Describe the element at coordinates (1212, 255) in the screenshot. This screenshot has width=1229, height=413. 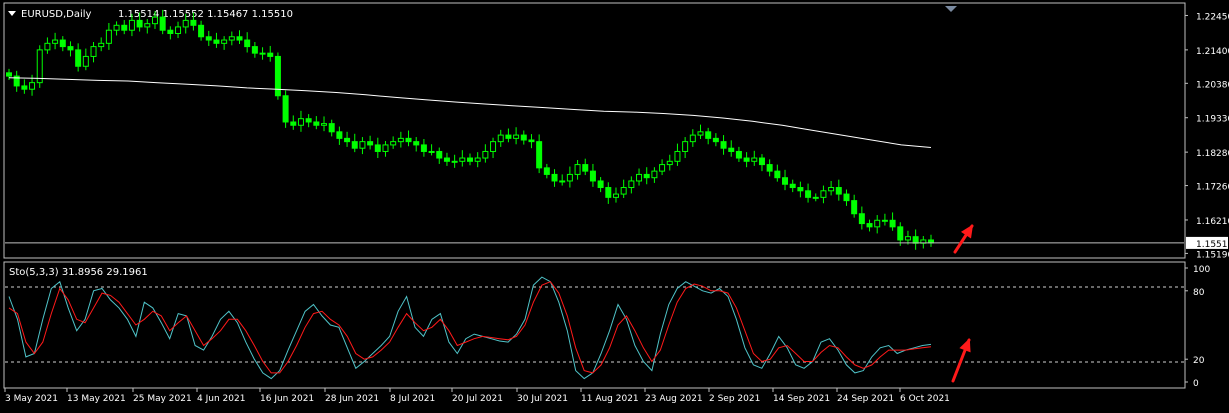
I see `price-tick-label: 1.15190` at that location.